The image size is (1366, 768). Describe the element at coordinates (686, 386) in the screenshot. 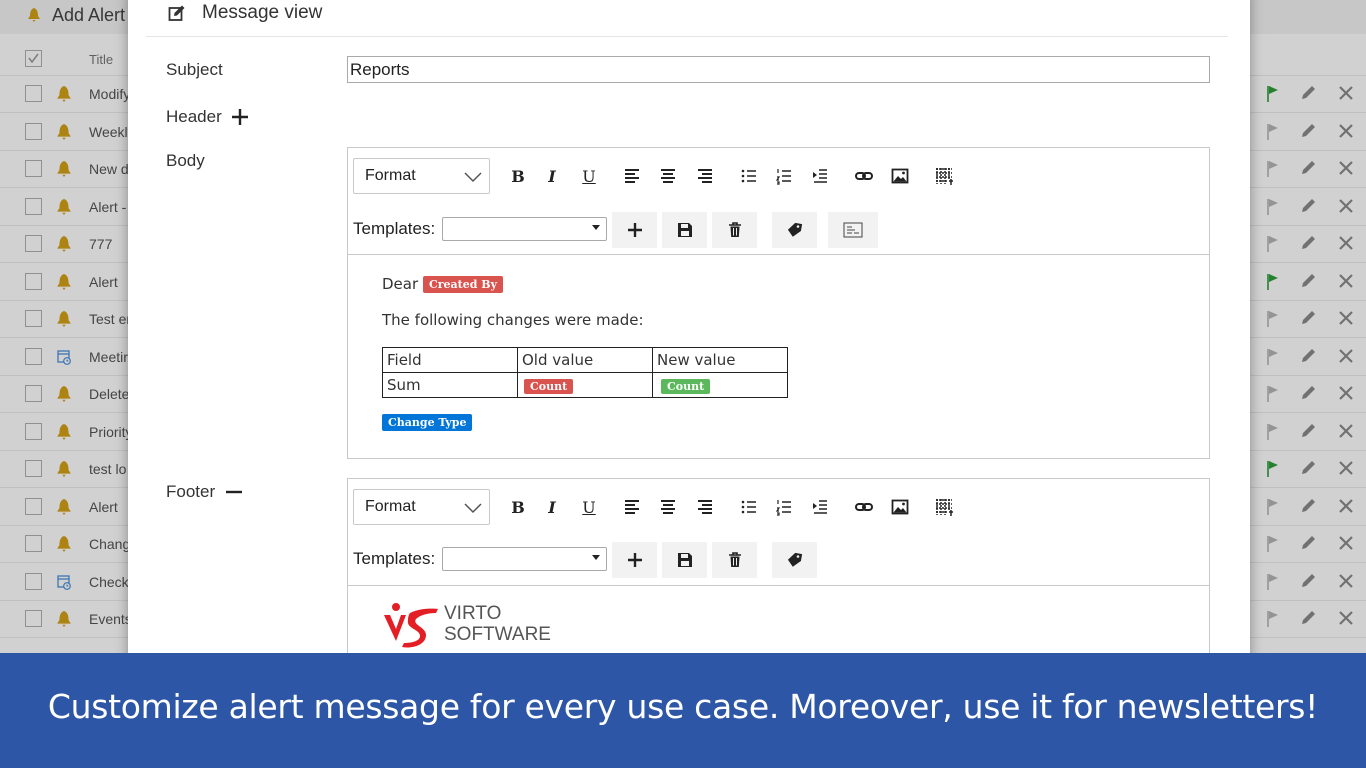

I see `new-value-field-tag: Count` at that location.